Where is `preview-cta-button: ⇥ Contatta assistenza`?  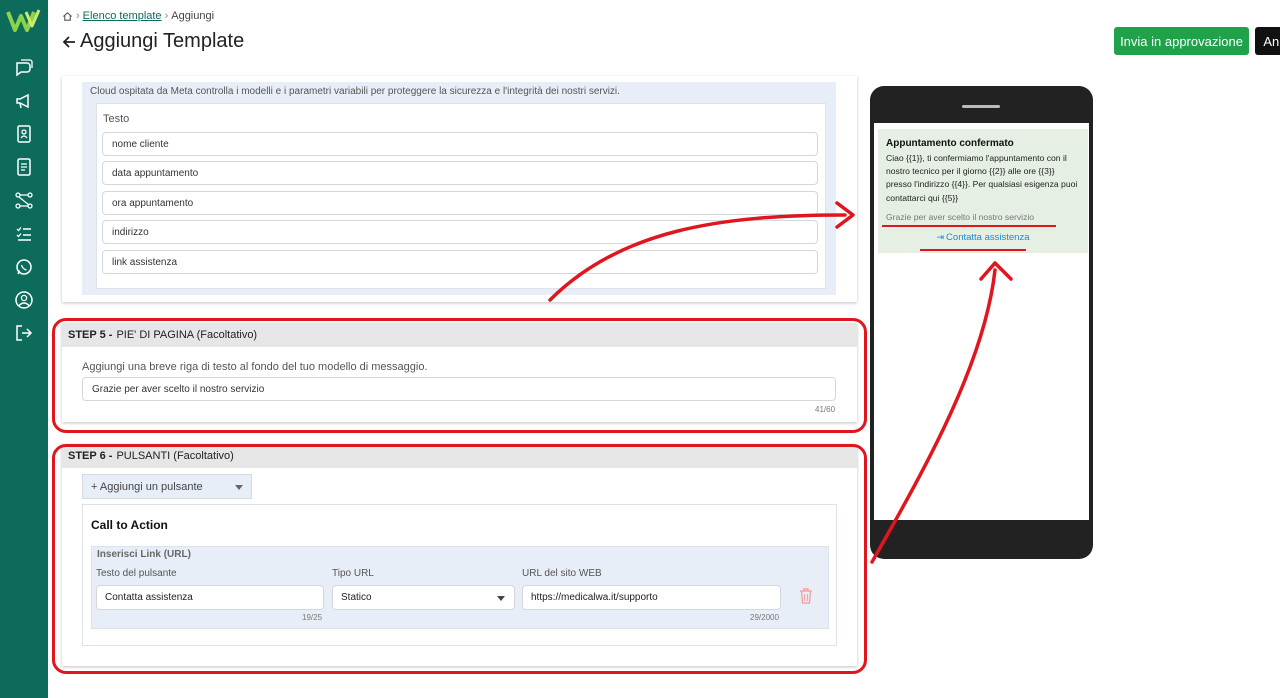
preview-cta-button: ⇥ Contatta assistenza is located at coordinates (983, 237).